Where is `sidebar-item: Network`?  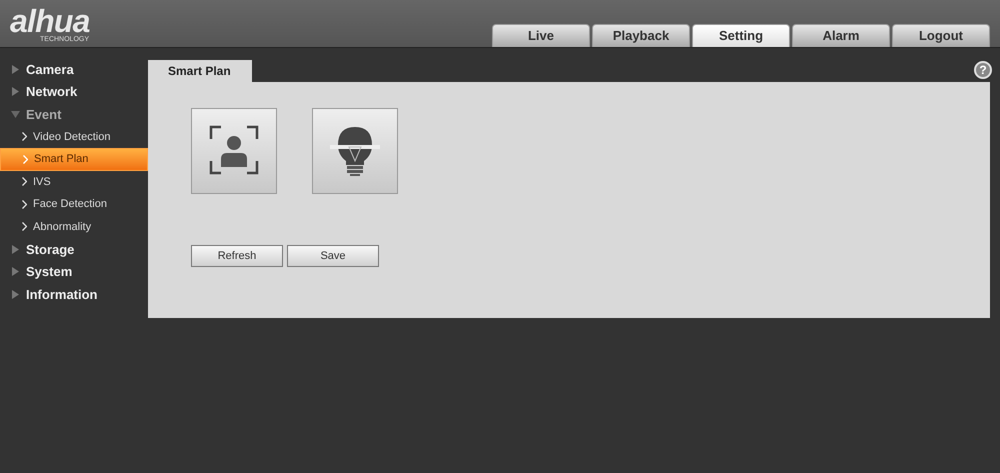 sidebar-item: Network is located at coordinates (74, 91).